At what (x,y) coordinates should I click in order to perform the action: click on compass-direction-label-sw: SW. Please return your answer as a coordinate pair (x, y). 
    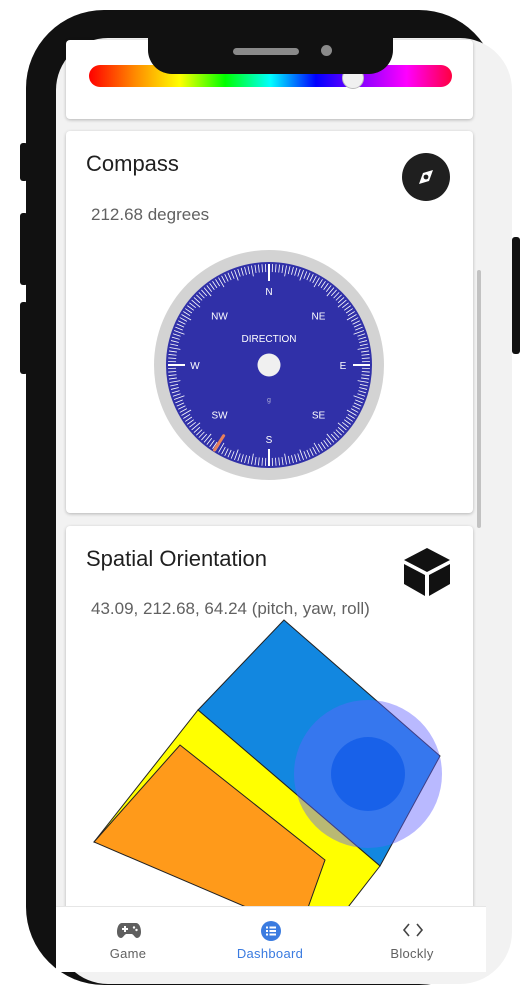
    Looking at the image, I should click on (219, 415).